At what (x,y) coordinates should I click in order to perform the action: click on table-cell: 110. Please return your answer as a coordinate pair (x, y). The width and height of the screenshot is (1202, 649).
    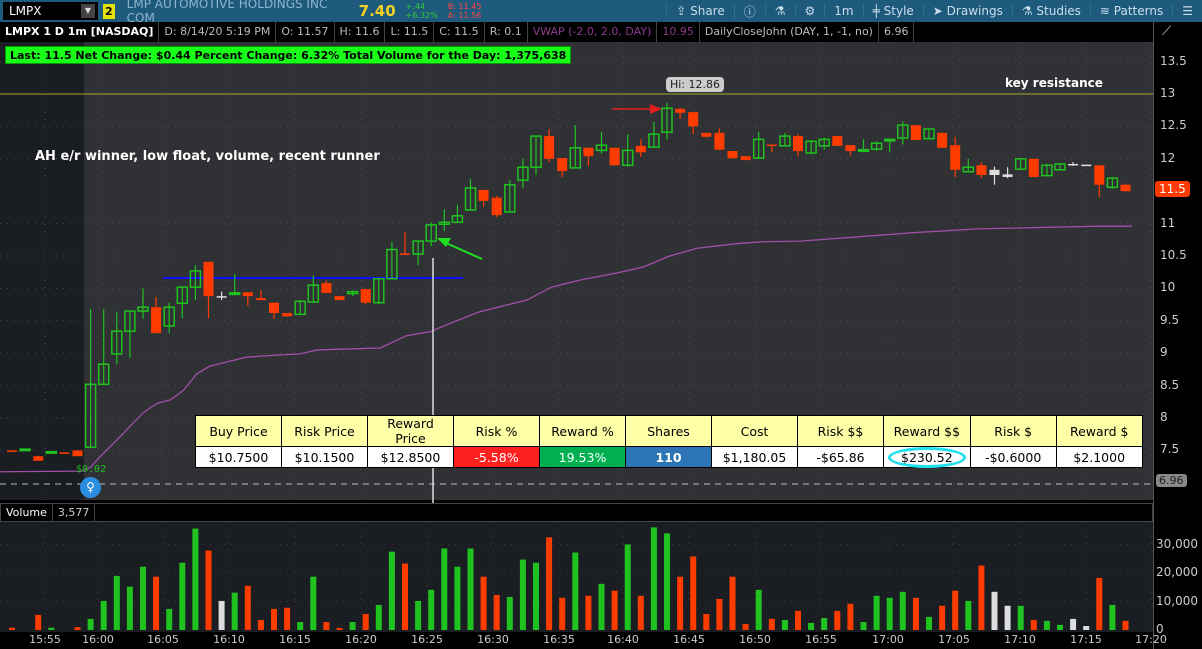
    Looking at the image, I should click on (668, 457).